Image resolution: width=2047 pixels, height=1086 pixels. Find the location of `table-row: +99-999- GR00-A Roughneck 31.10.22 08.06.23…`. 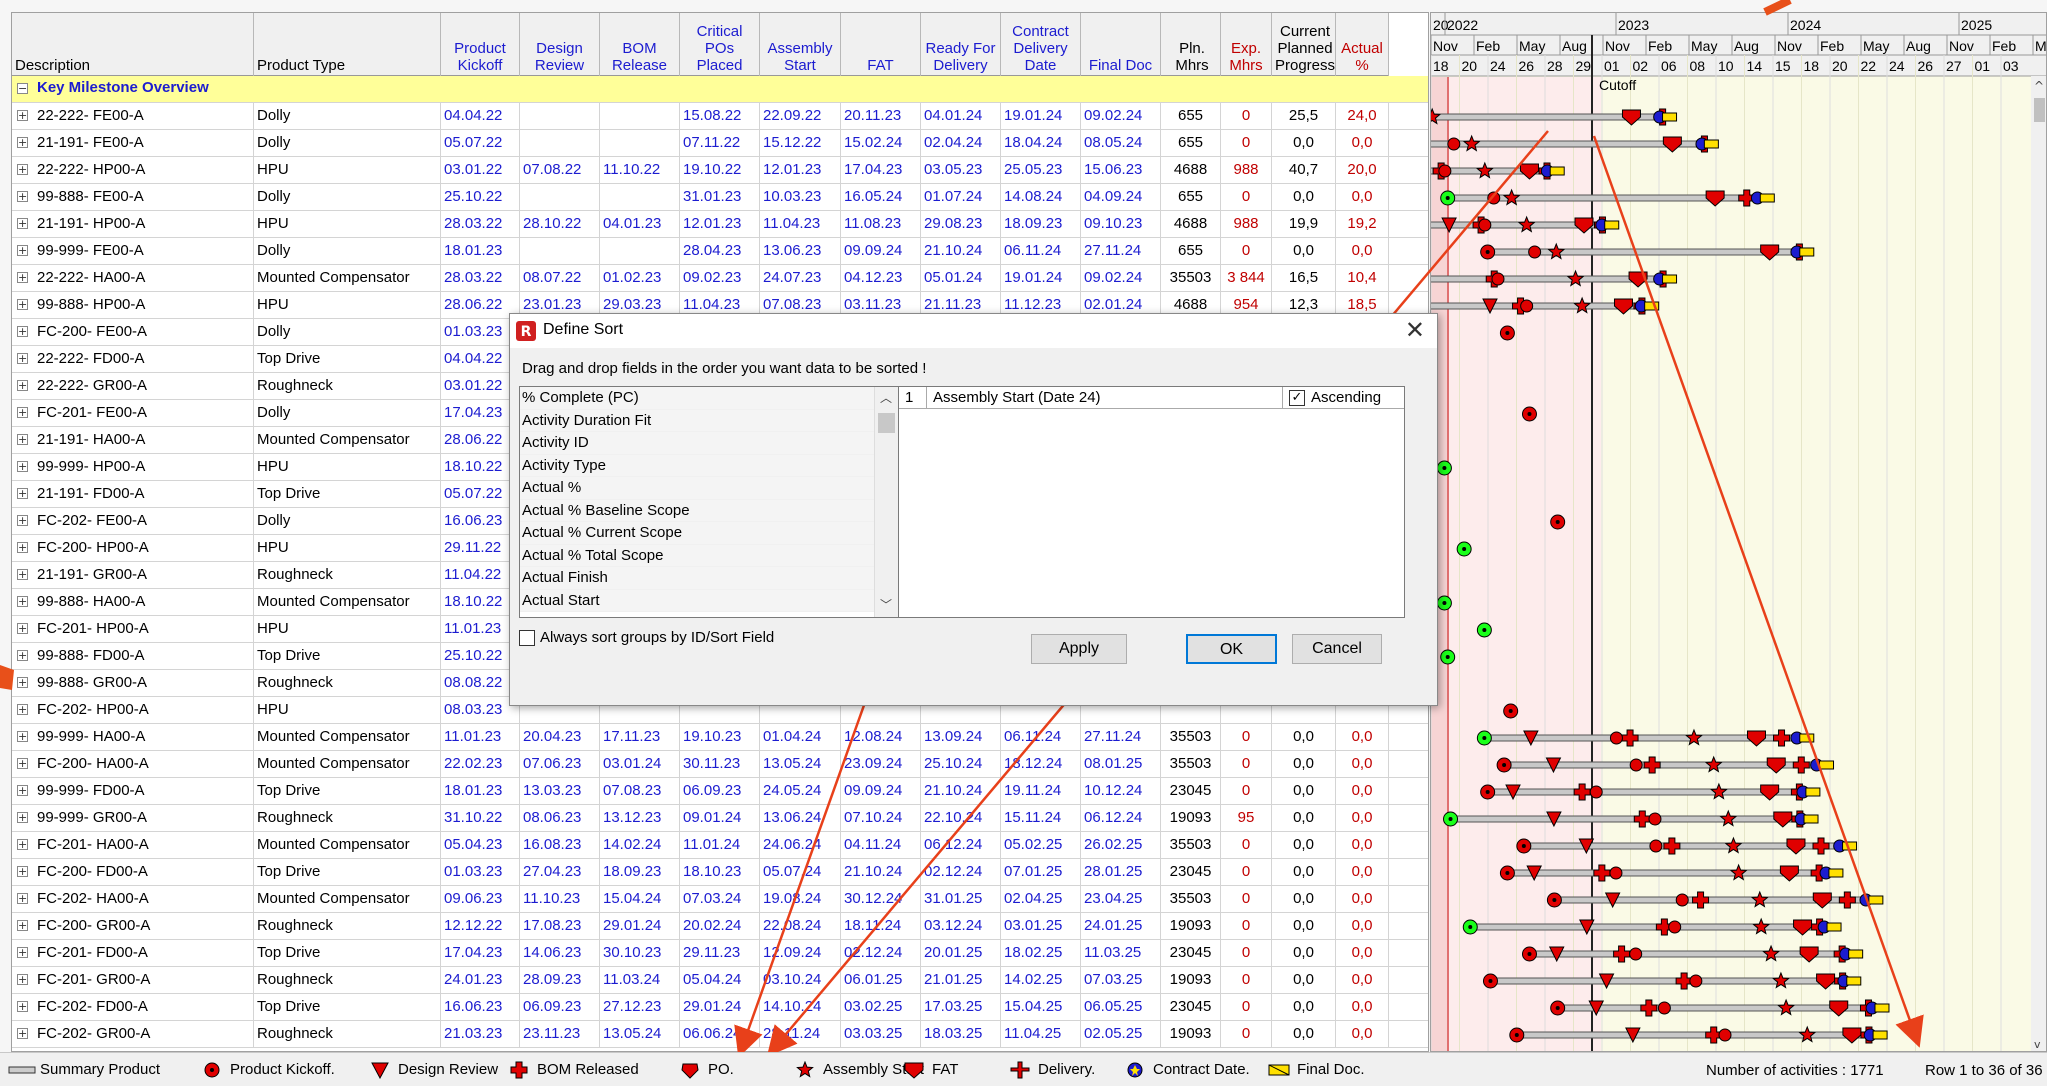

table-row: +99-999- GR00-A Roughneck 31.10.22 08.06.23… is located at coordinates (720, 818).